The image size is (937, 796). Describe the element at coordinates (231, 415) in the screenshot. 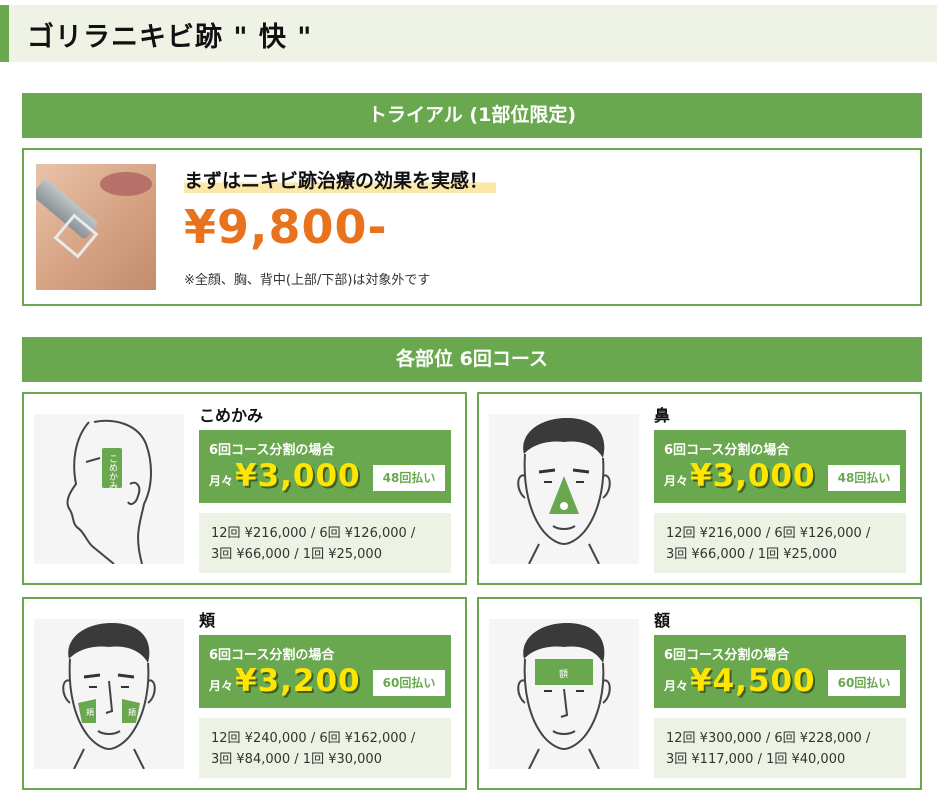

I see `course-title: こめかみ` at that location.